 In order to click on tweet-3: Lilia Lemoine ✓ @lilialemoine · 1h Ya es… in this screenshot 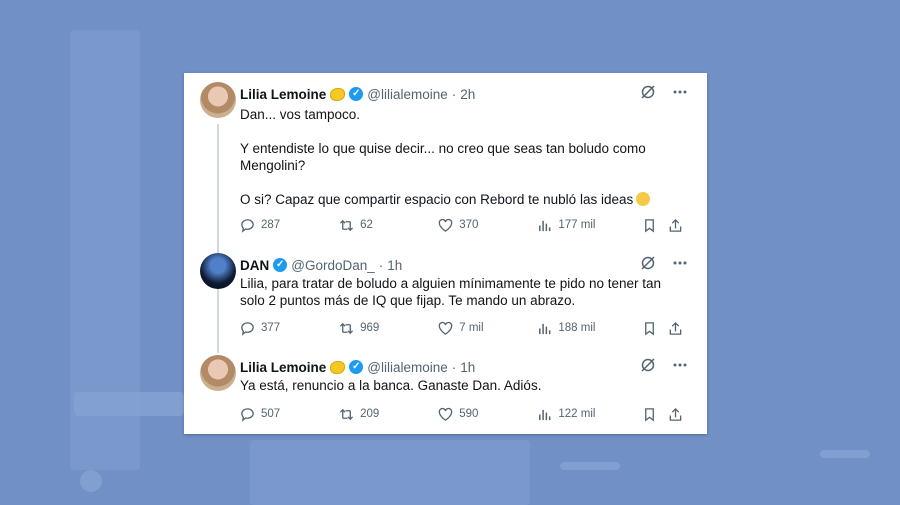, I will do `click(445, 390)`.